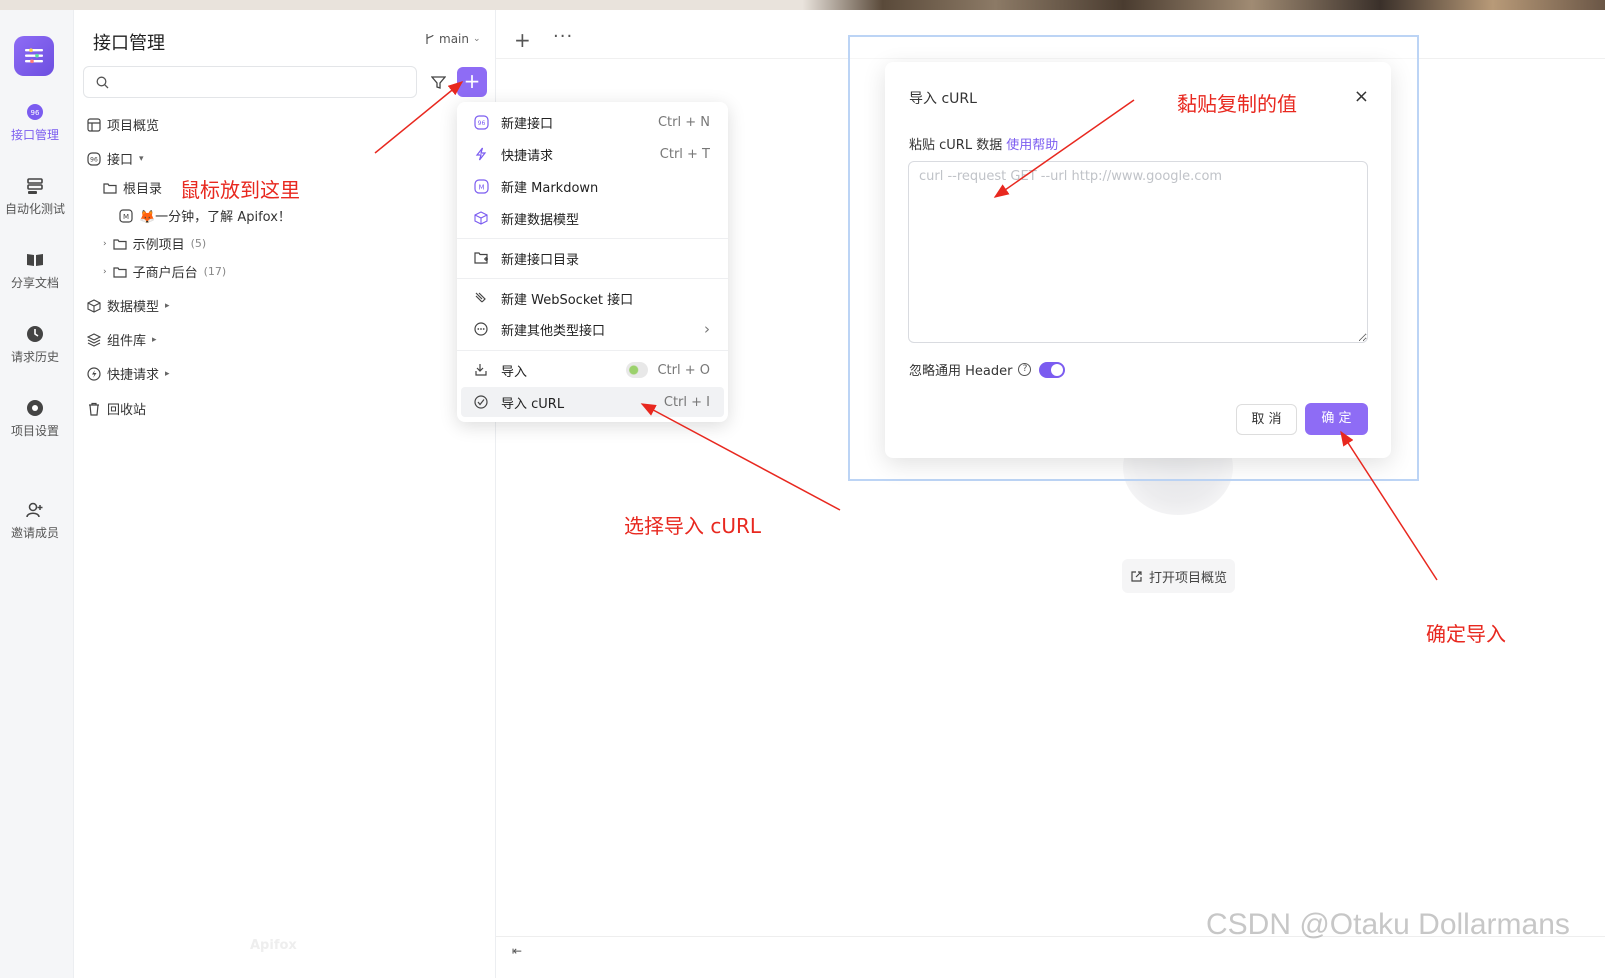 The width and height of the screenshot is (1605, 978). What do you see at coordinates (453, 39) in the screenshot?
I see `branch-selector: main ⌄` at bounding box center [453, 39].